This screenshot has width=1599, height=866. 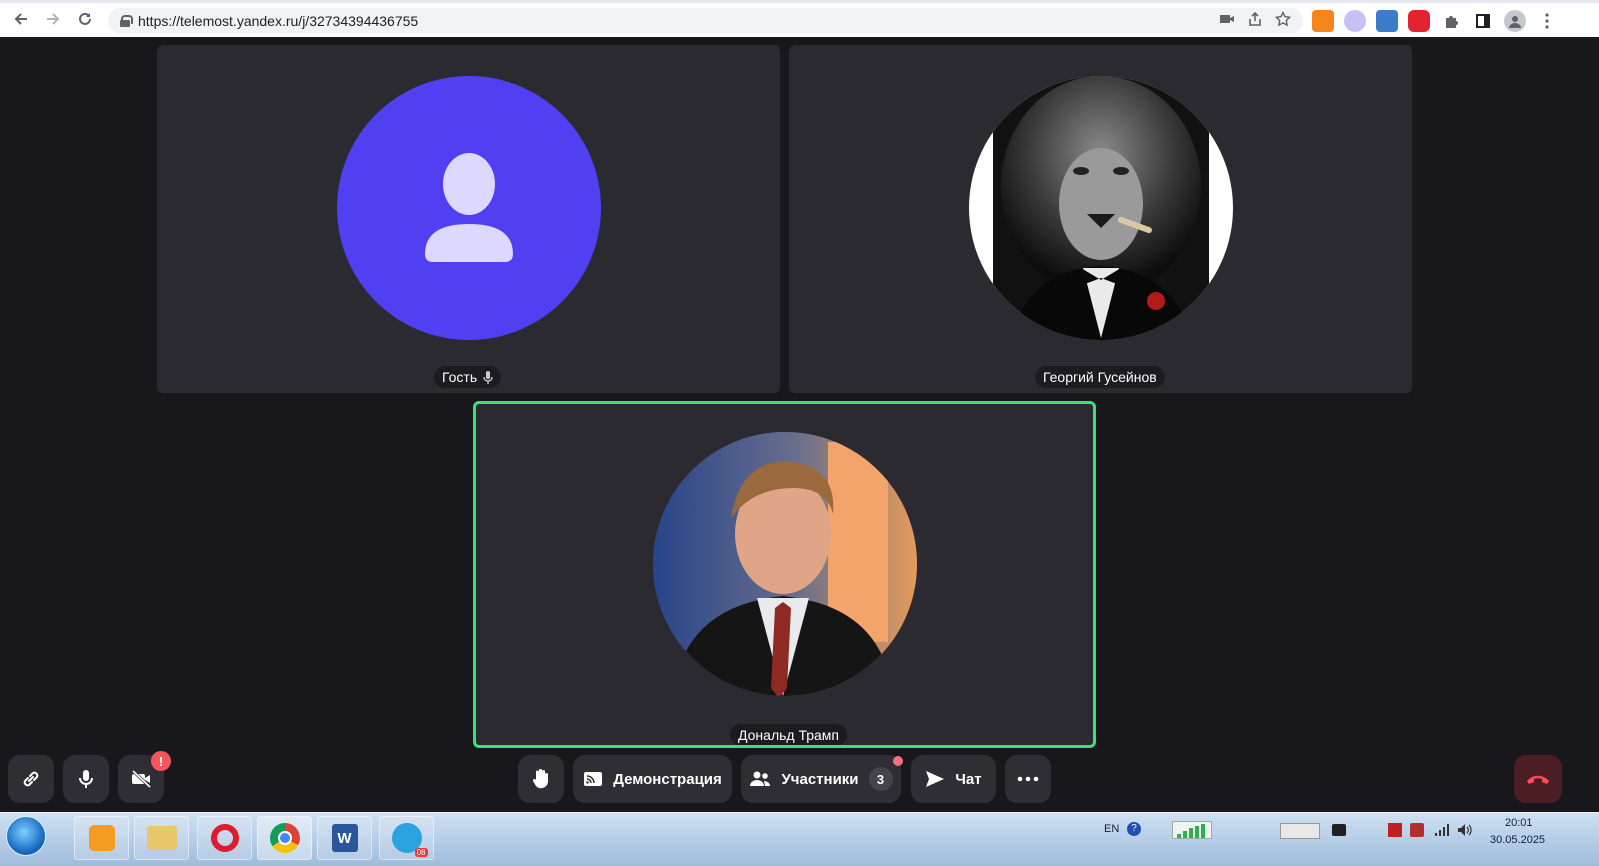 What do you see at coordinates (1300, 831) in the screenshot?
I see `battery-status-icon` at bounding box center [1300, 831].